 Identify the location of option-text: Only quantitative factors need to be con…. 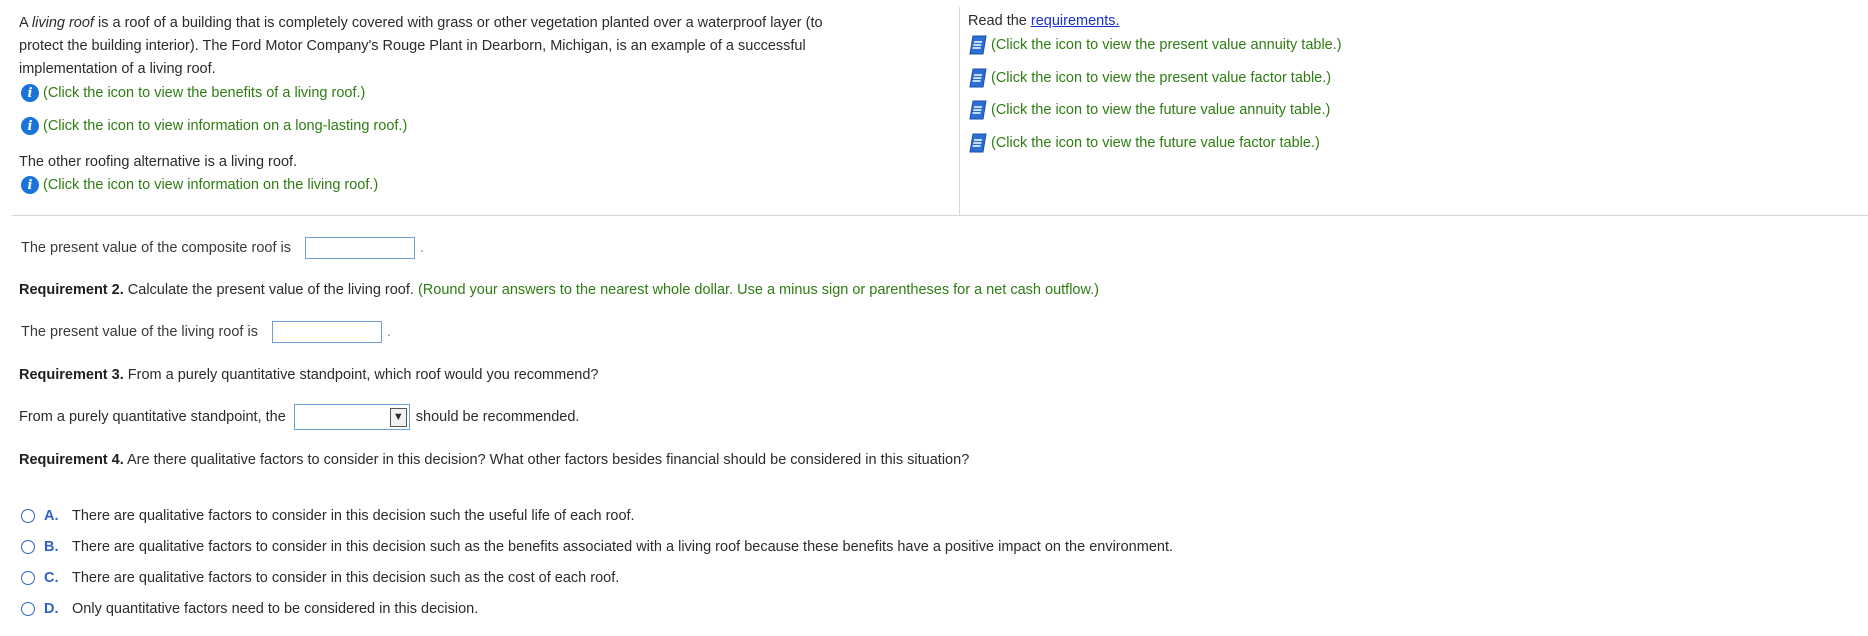
(275, 609).